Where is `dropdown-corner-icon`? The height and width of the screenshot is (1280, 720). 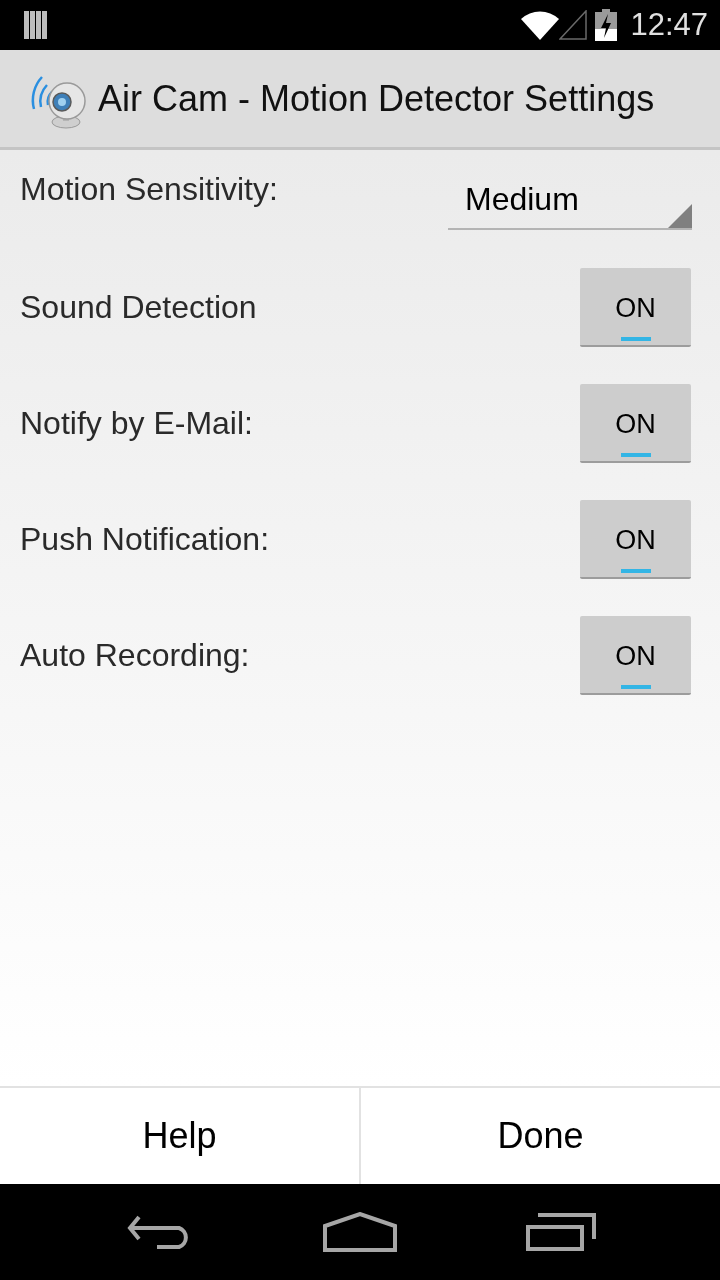 dropdown-corner-icon is located at coordinates (680, 216).